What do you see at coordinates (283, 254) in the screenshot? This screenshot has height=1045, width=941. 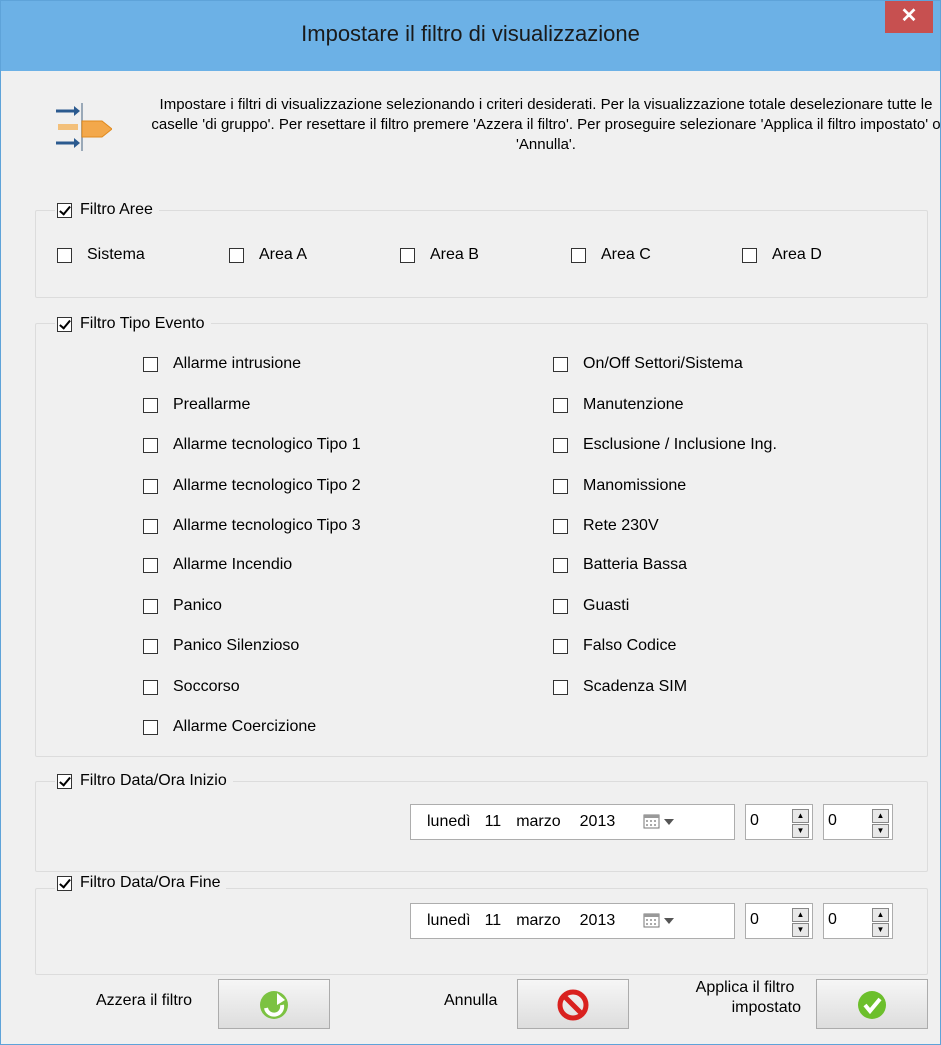 I see `option-label: Area A` at bounding box center [283, 254].